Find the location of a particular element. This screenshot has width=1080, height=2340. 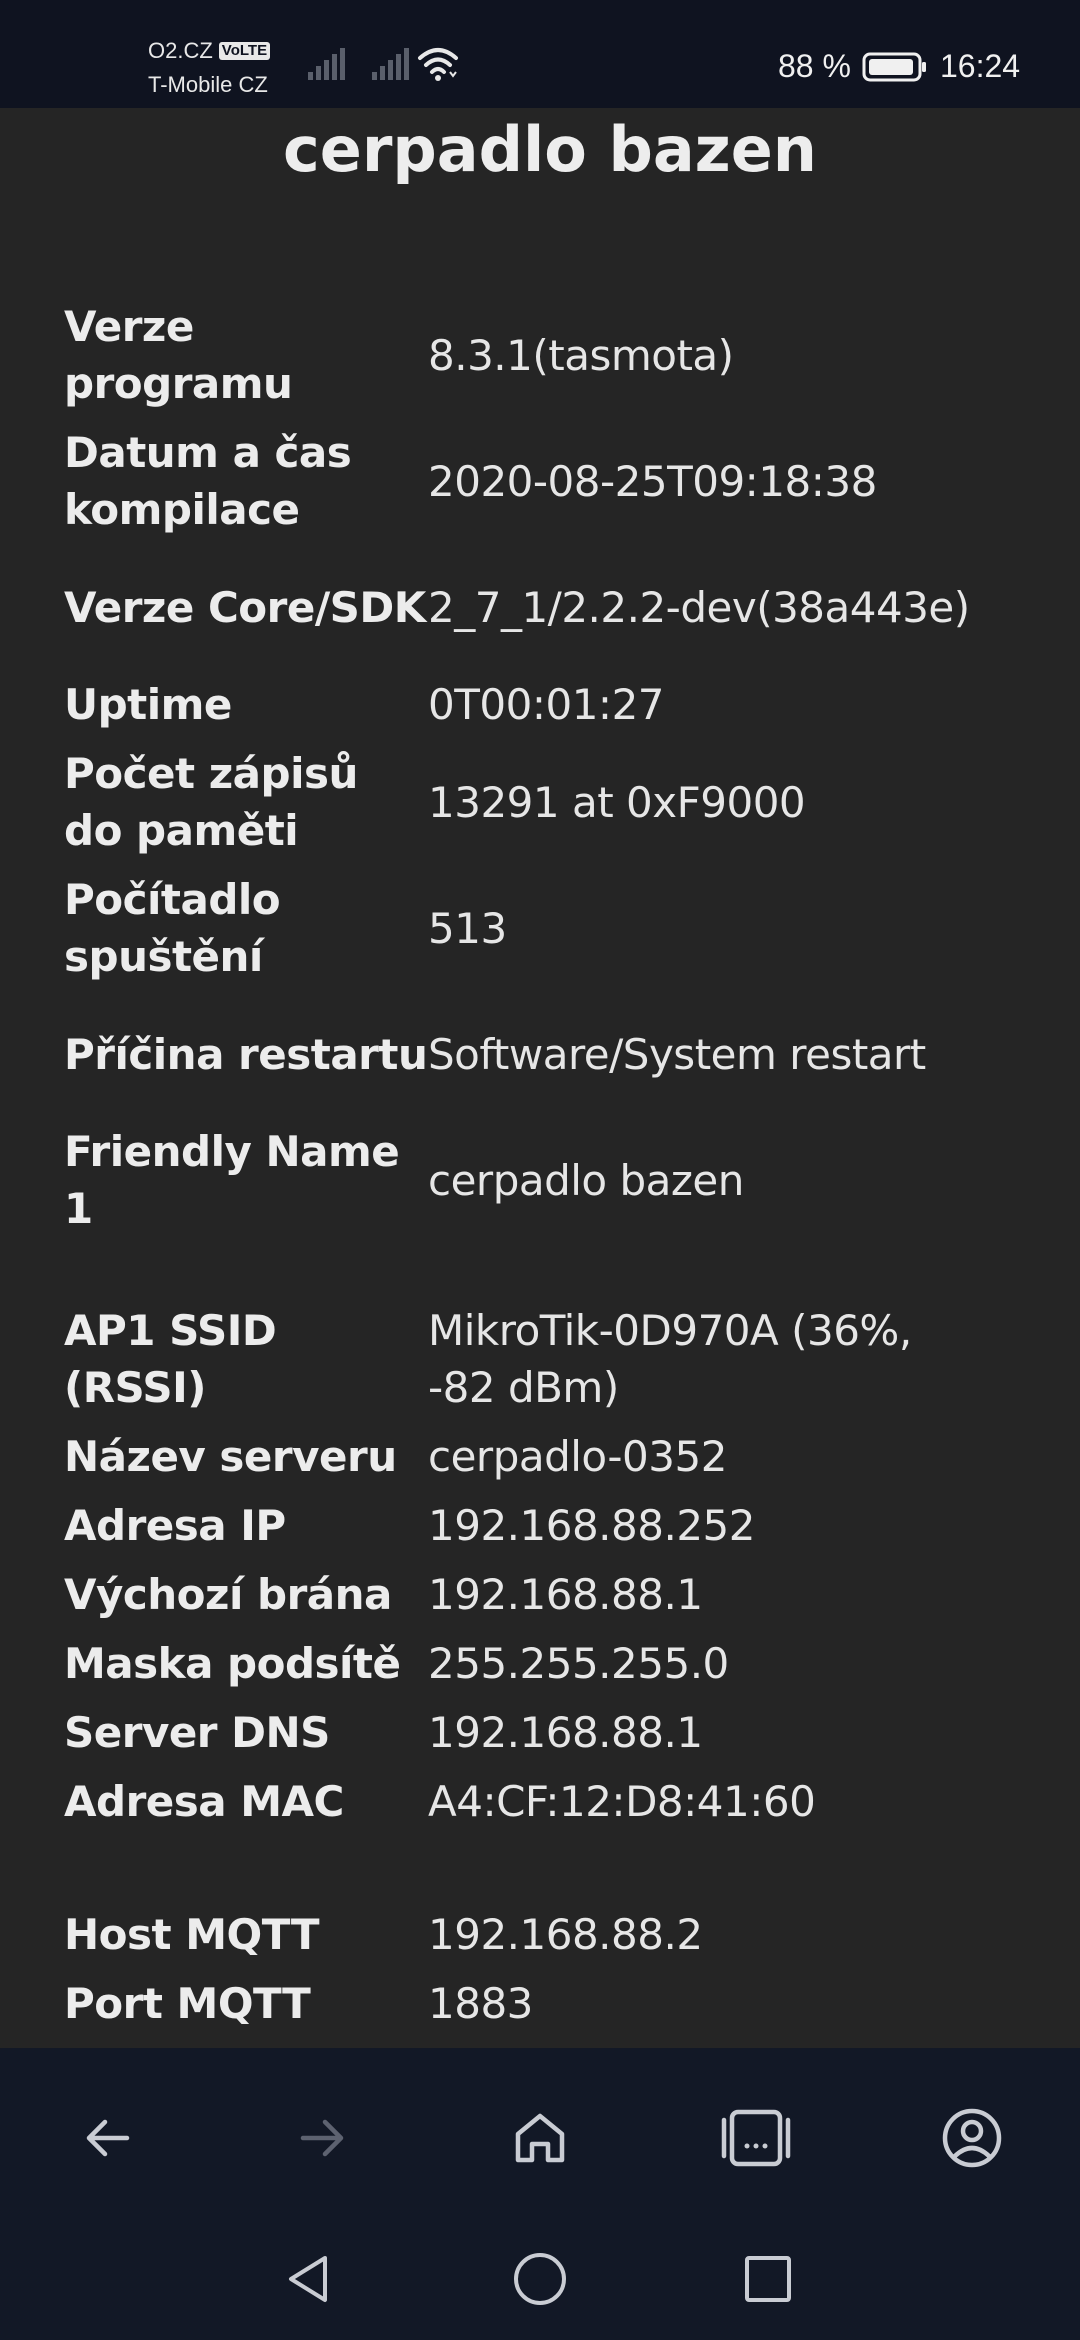

row-value: 513 is located at coordinates (467, 928).